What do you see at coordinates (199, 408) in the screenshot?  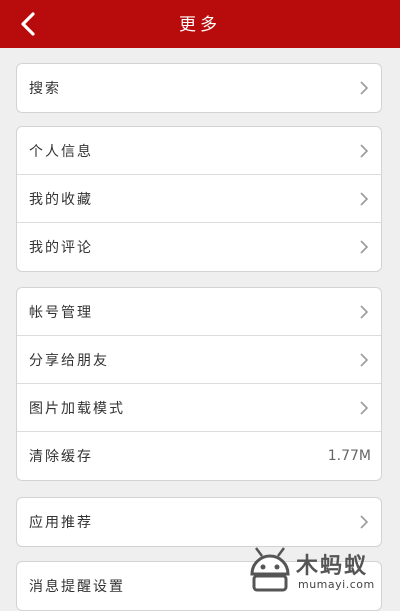 I see `settings-item-image-loading-mode: 图片加载模式` at bounding box center [199, 408].